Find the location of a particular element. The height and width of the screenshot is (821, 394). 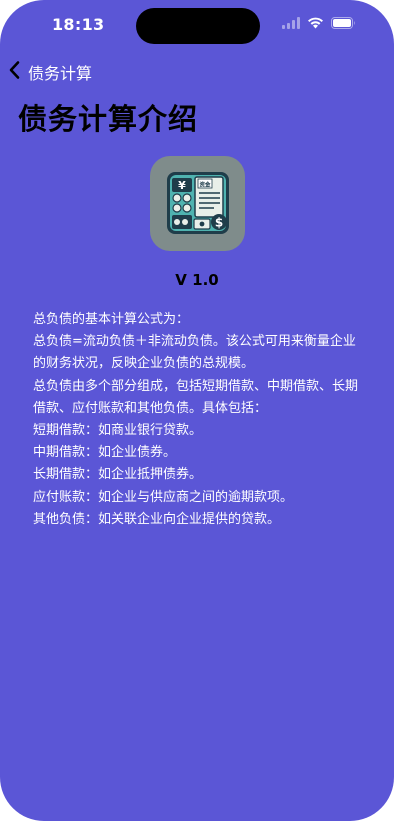

back-button: 债务计算 is located at coordinates (50, 72).